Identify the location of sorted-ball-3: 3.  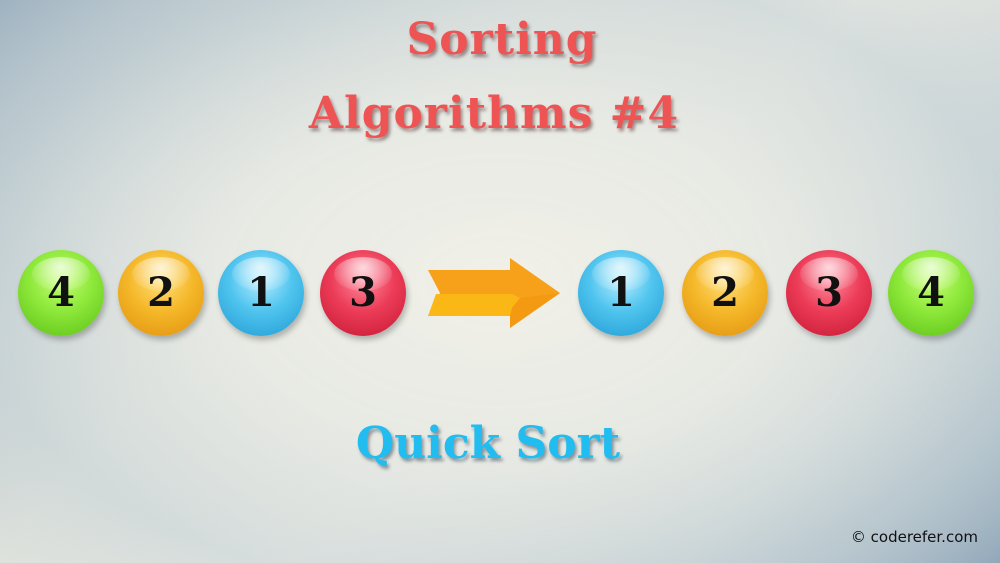
(829, 293).